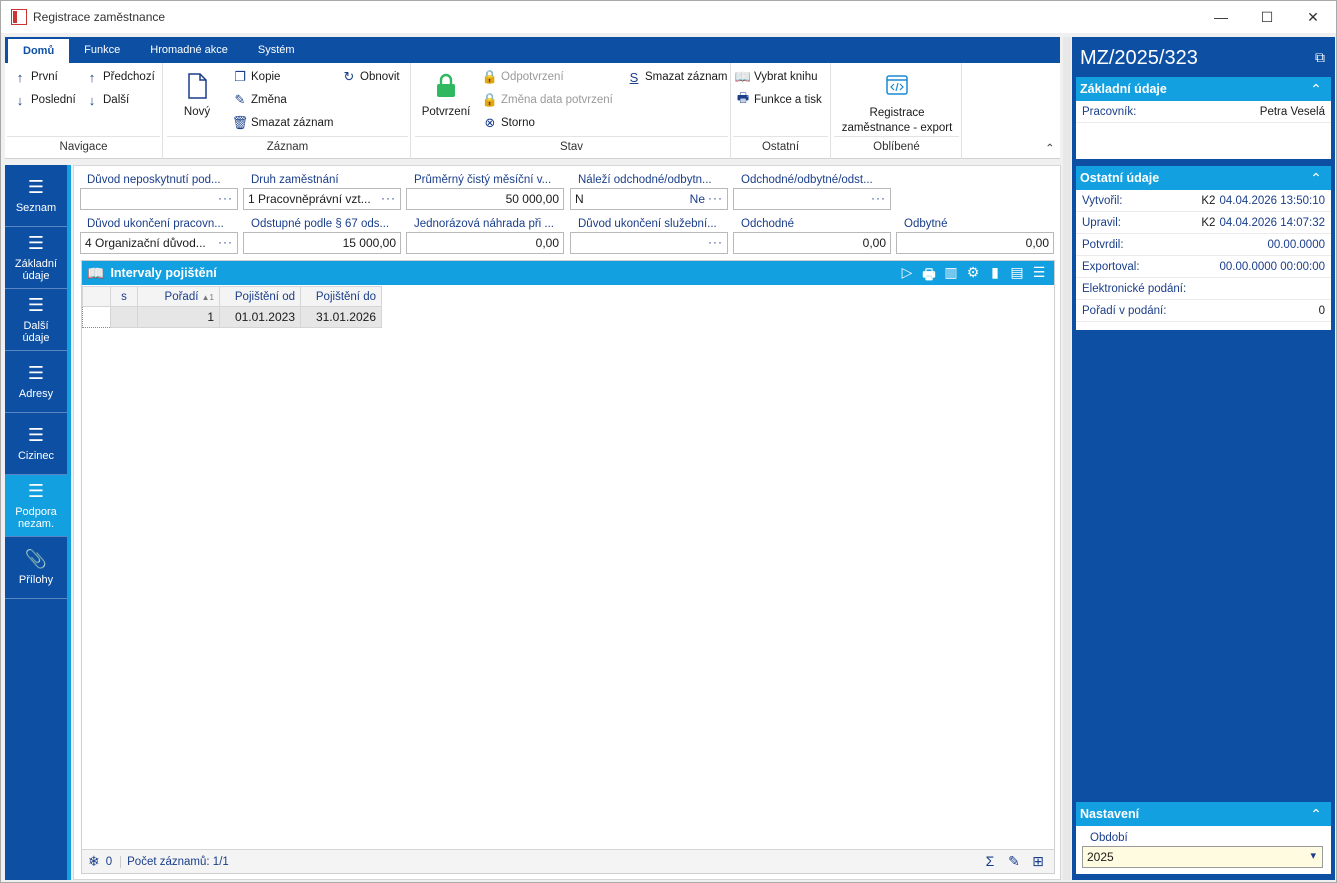 The width and height of the screenshot is (1337, 883). I want to click on row-selector, so click(96, 317).